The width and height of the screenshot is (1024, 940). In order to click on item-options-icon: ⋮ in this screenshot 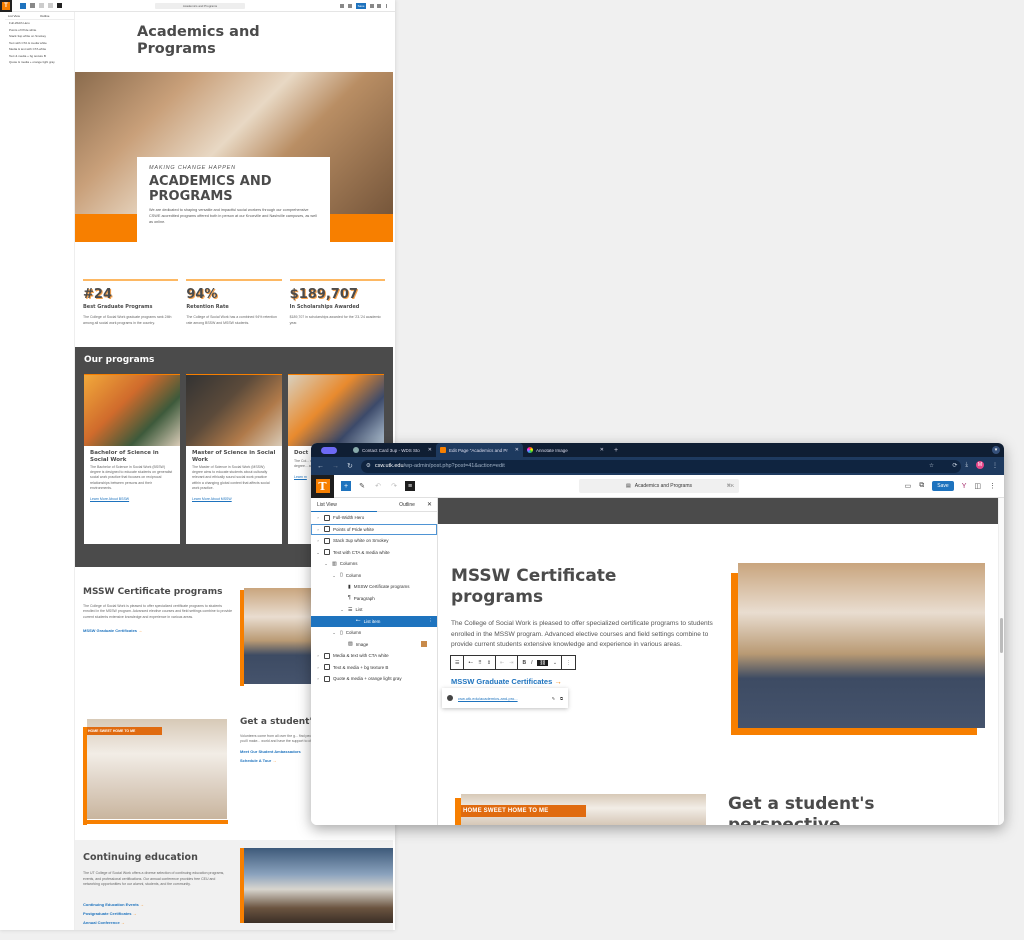, I will do `click(431, 621)`.